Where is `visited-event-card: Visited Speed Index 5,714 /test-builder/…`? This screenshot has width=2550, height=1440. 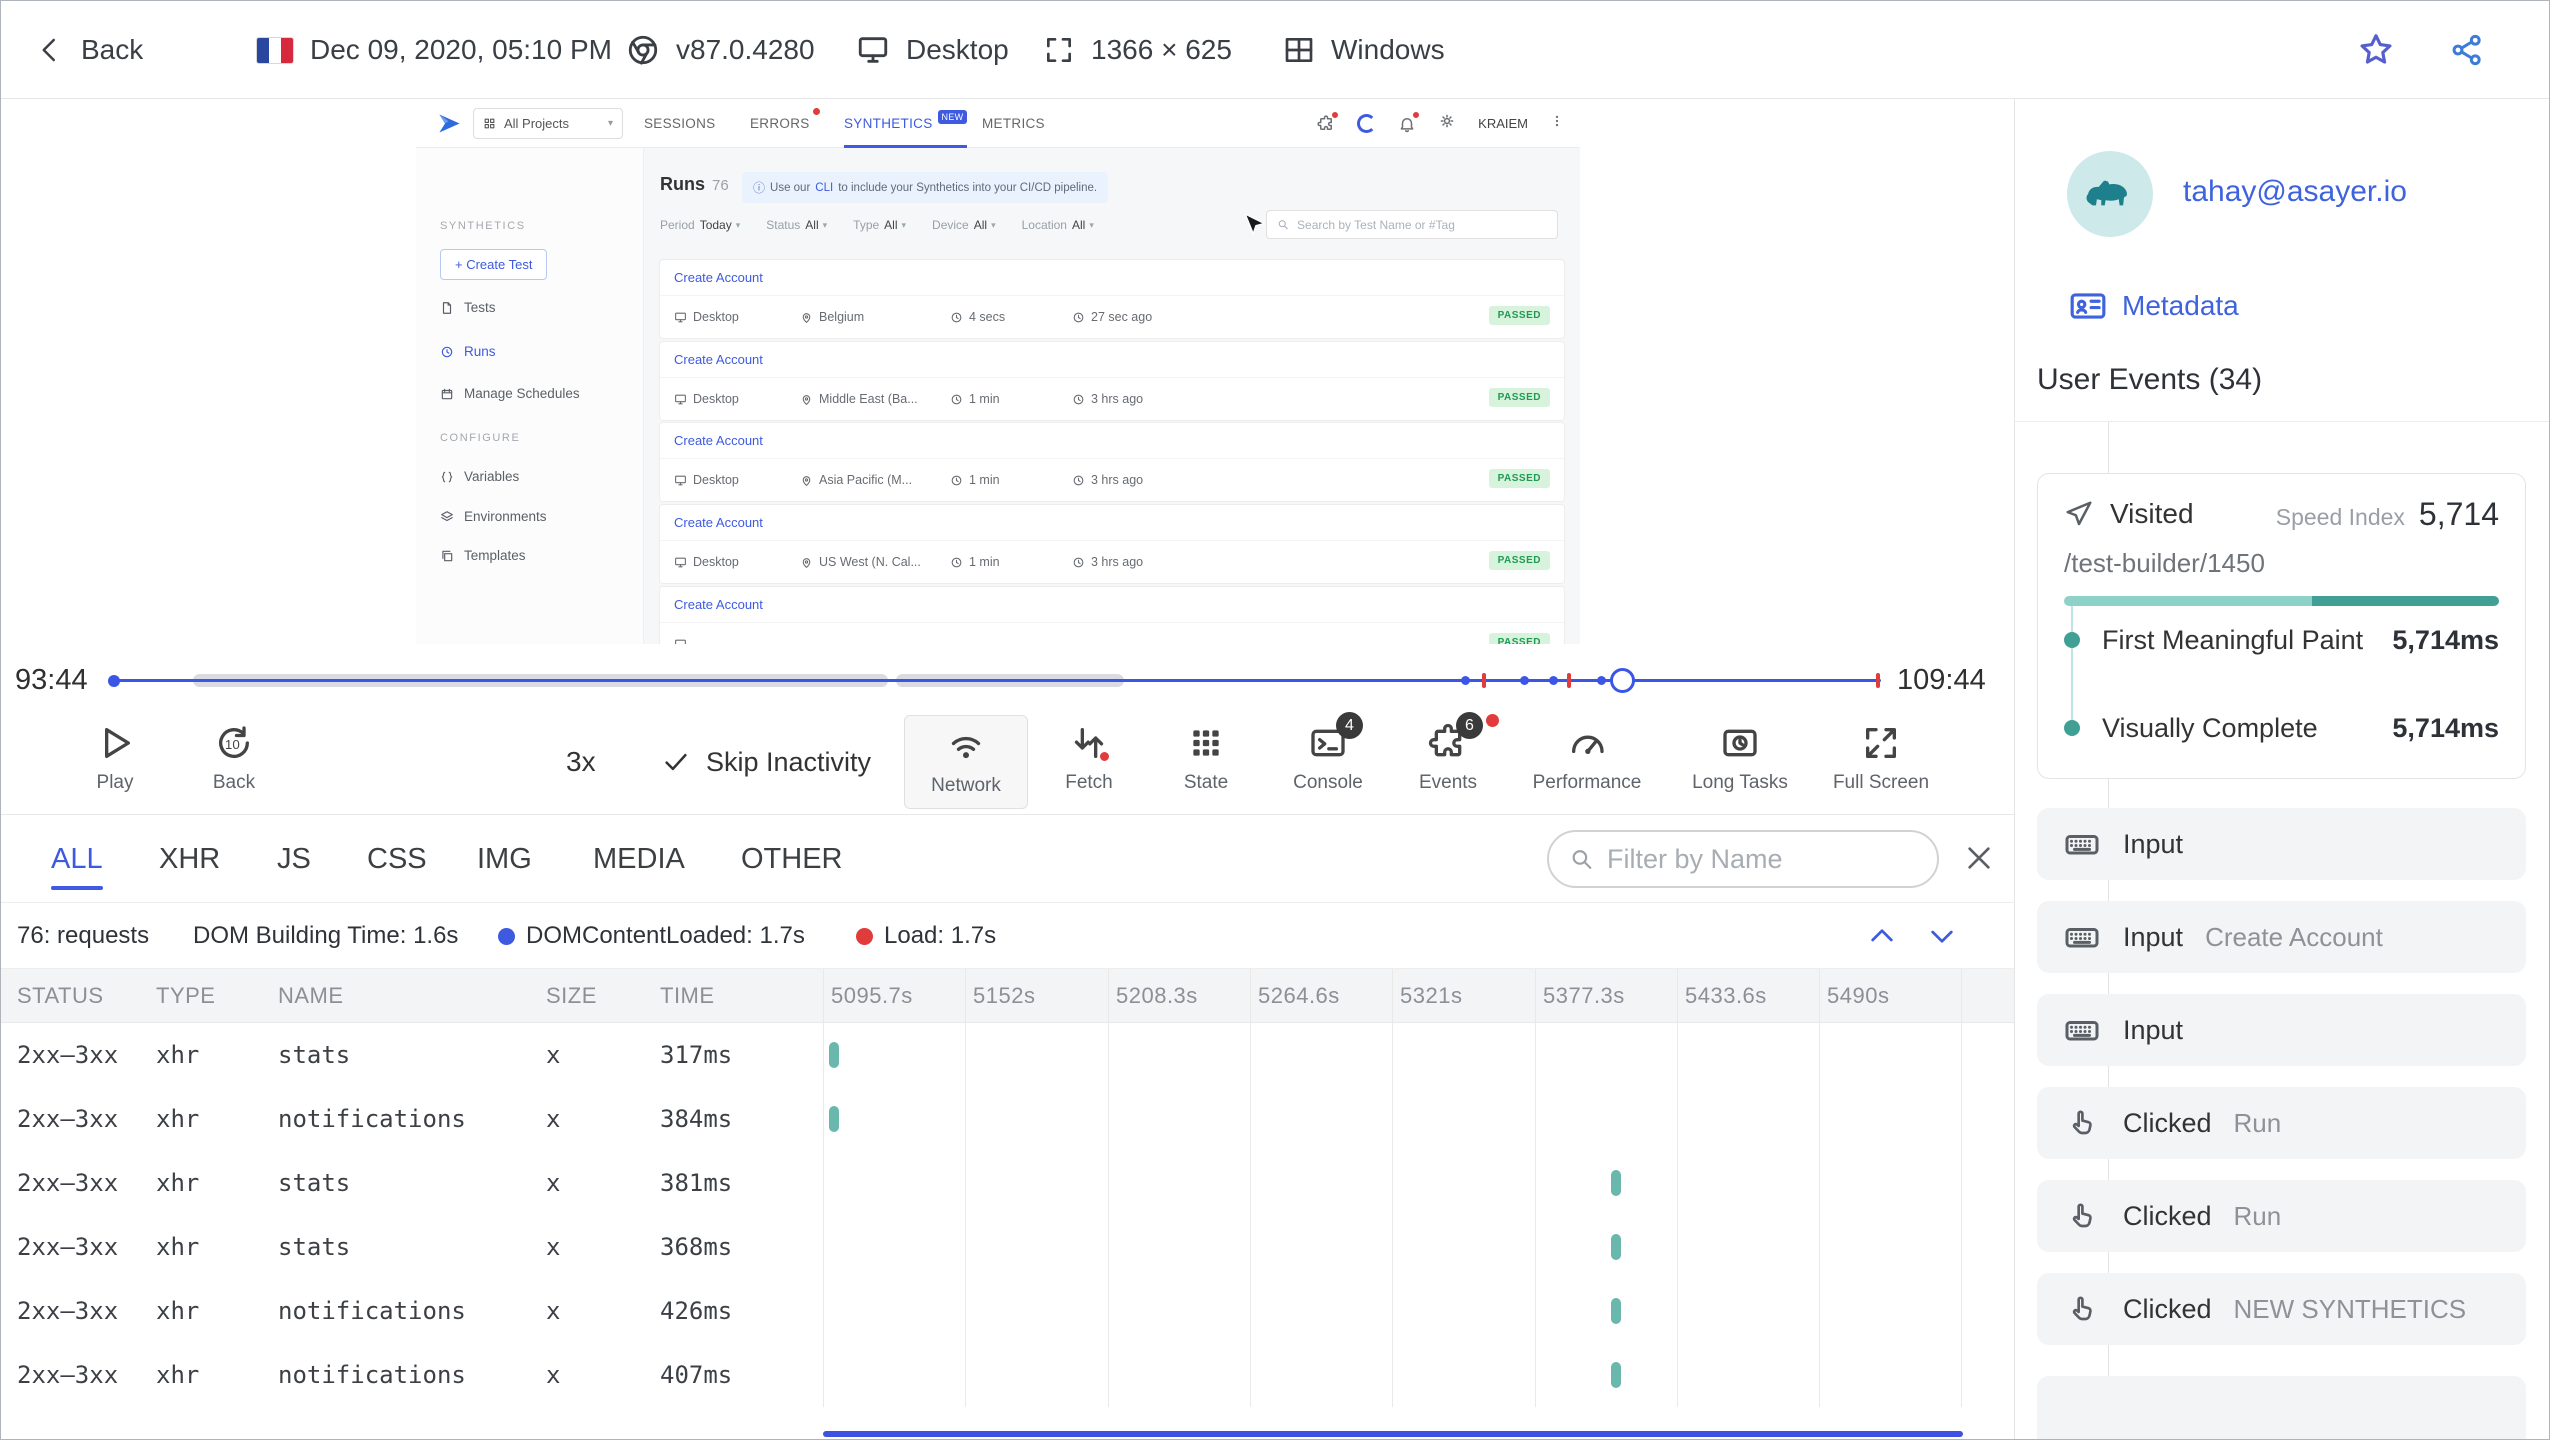
visited-event-card: Visited Speed Index 5,714 /test-builder/… is located at coordinates (2281, 626).